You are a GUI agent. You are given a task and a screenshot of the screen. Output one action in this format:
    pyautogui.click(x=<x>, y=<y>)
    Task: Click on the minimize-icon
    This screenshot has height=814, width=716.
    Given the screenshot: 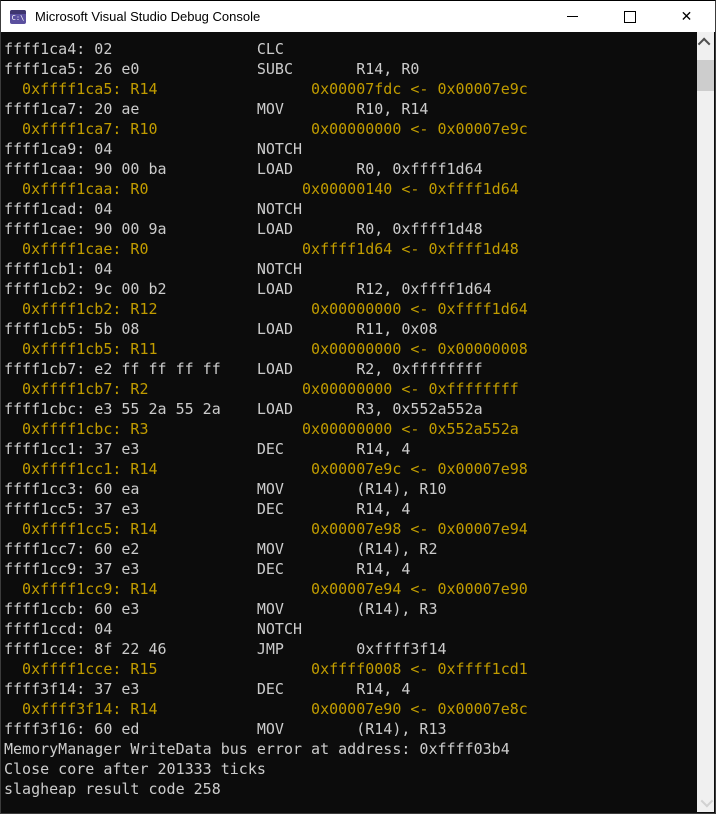 What is the action you would take?
    pyautogui.click(x=572, y=16)
    